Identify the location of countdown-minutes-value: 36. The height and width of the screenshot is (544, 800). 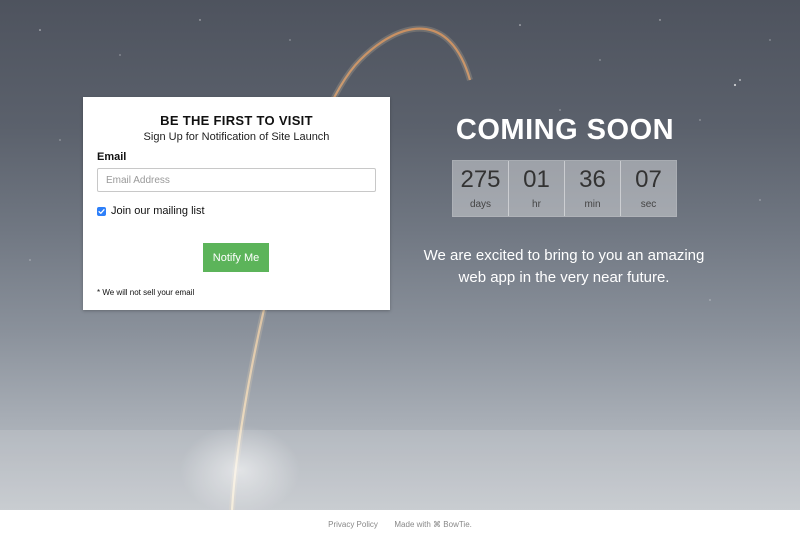
(592, 179).